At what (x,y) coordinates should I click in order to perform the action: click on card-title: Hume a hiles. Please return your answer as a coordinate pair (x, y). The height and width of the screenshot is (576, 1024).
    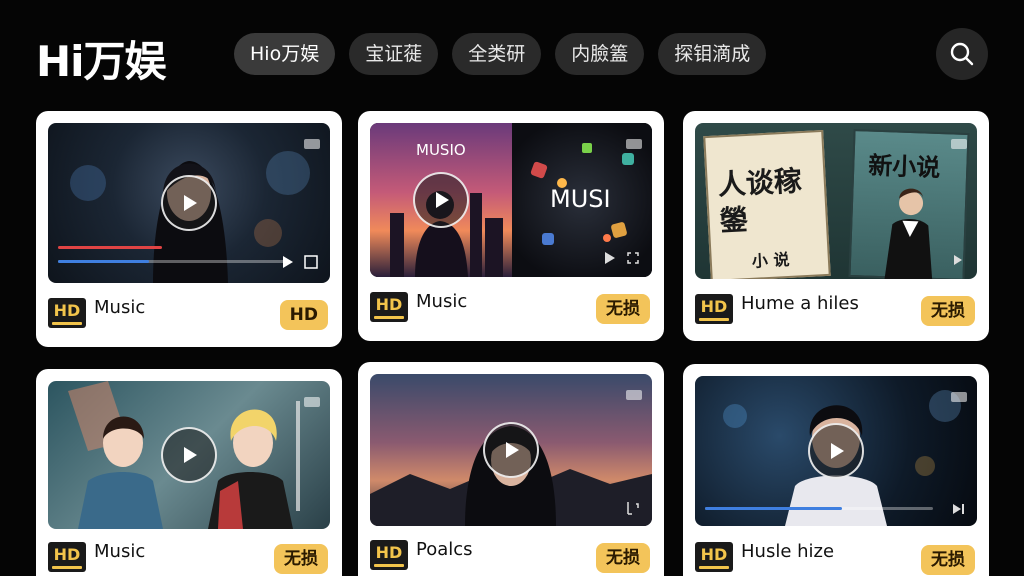
    Looking at the image, I should click on (800, 303).